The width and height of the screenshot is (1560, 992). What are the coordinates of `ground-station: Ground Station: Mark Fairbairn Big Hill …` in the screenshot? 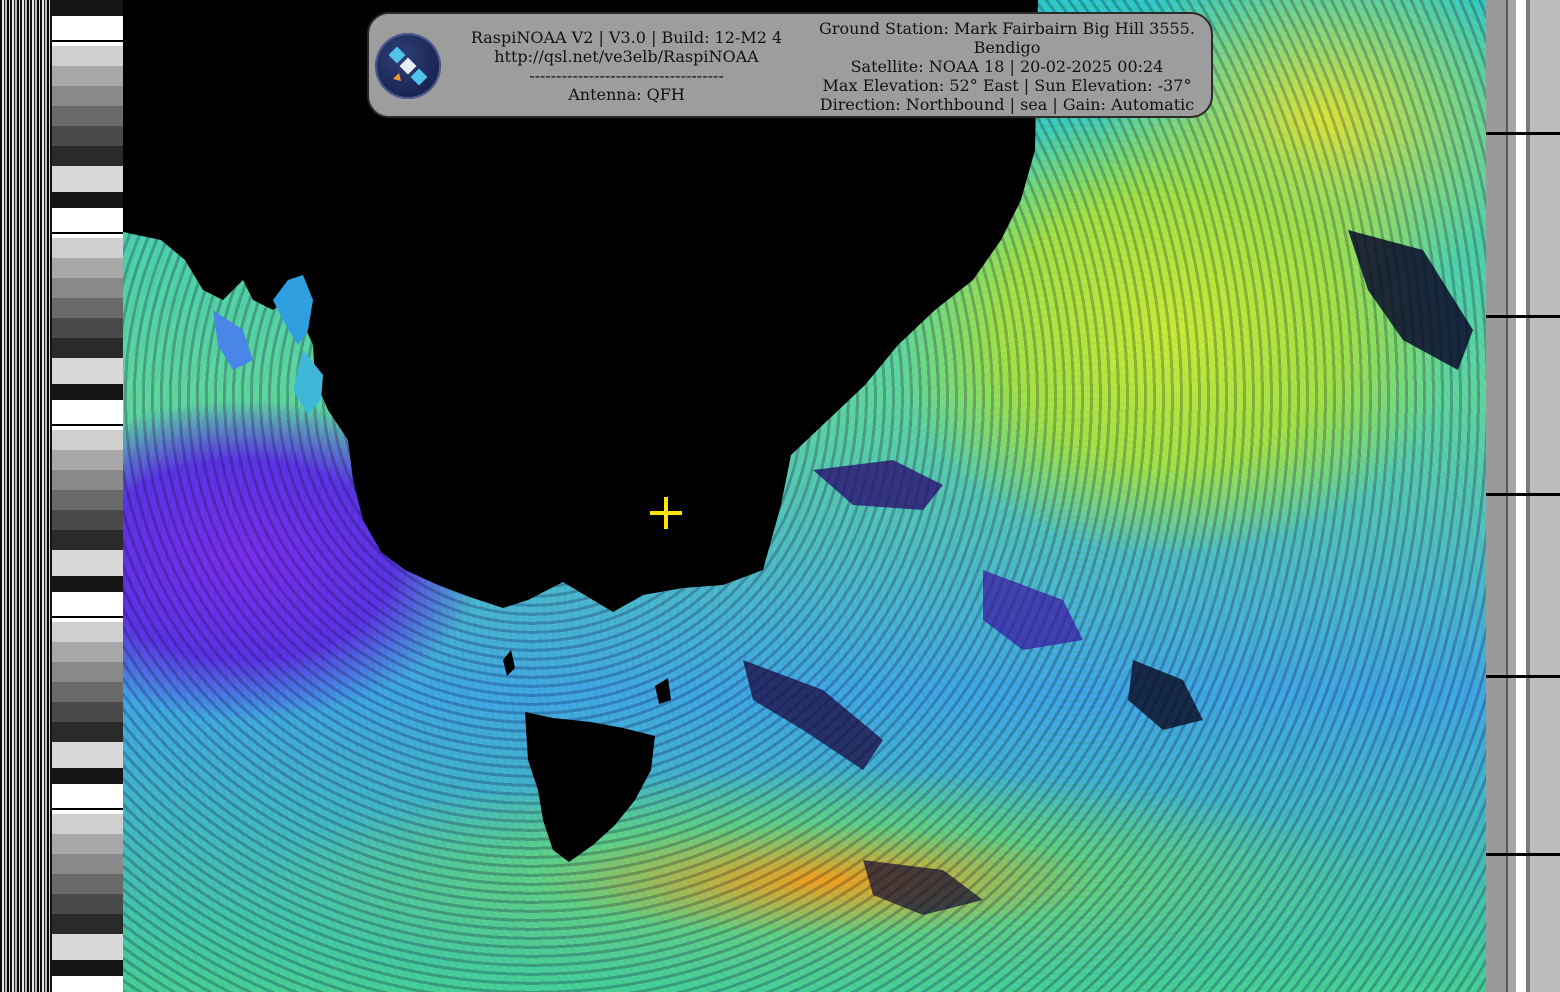 It's located at (1007, 28).